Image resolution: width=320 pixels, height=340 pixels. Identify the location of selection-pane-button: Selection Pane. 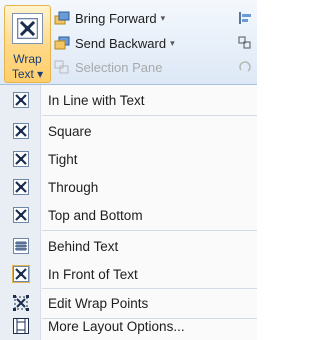
(108, 67).